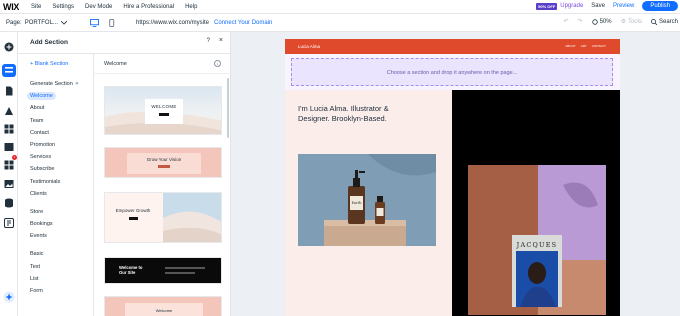  I want to click on category-testimonials: Testimonials, so click(55, 182).